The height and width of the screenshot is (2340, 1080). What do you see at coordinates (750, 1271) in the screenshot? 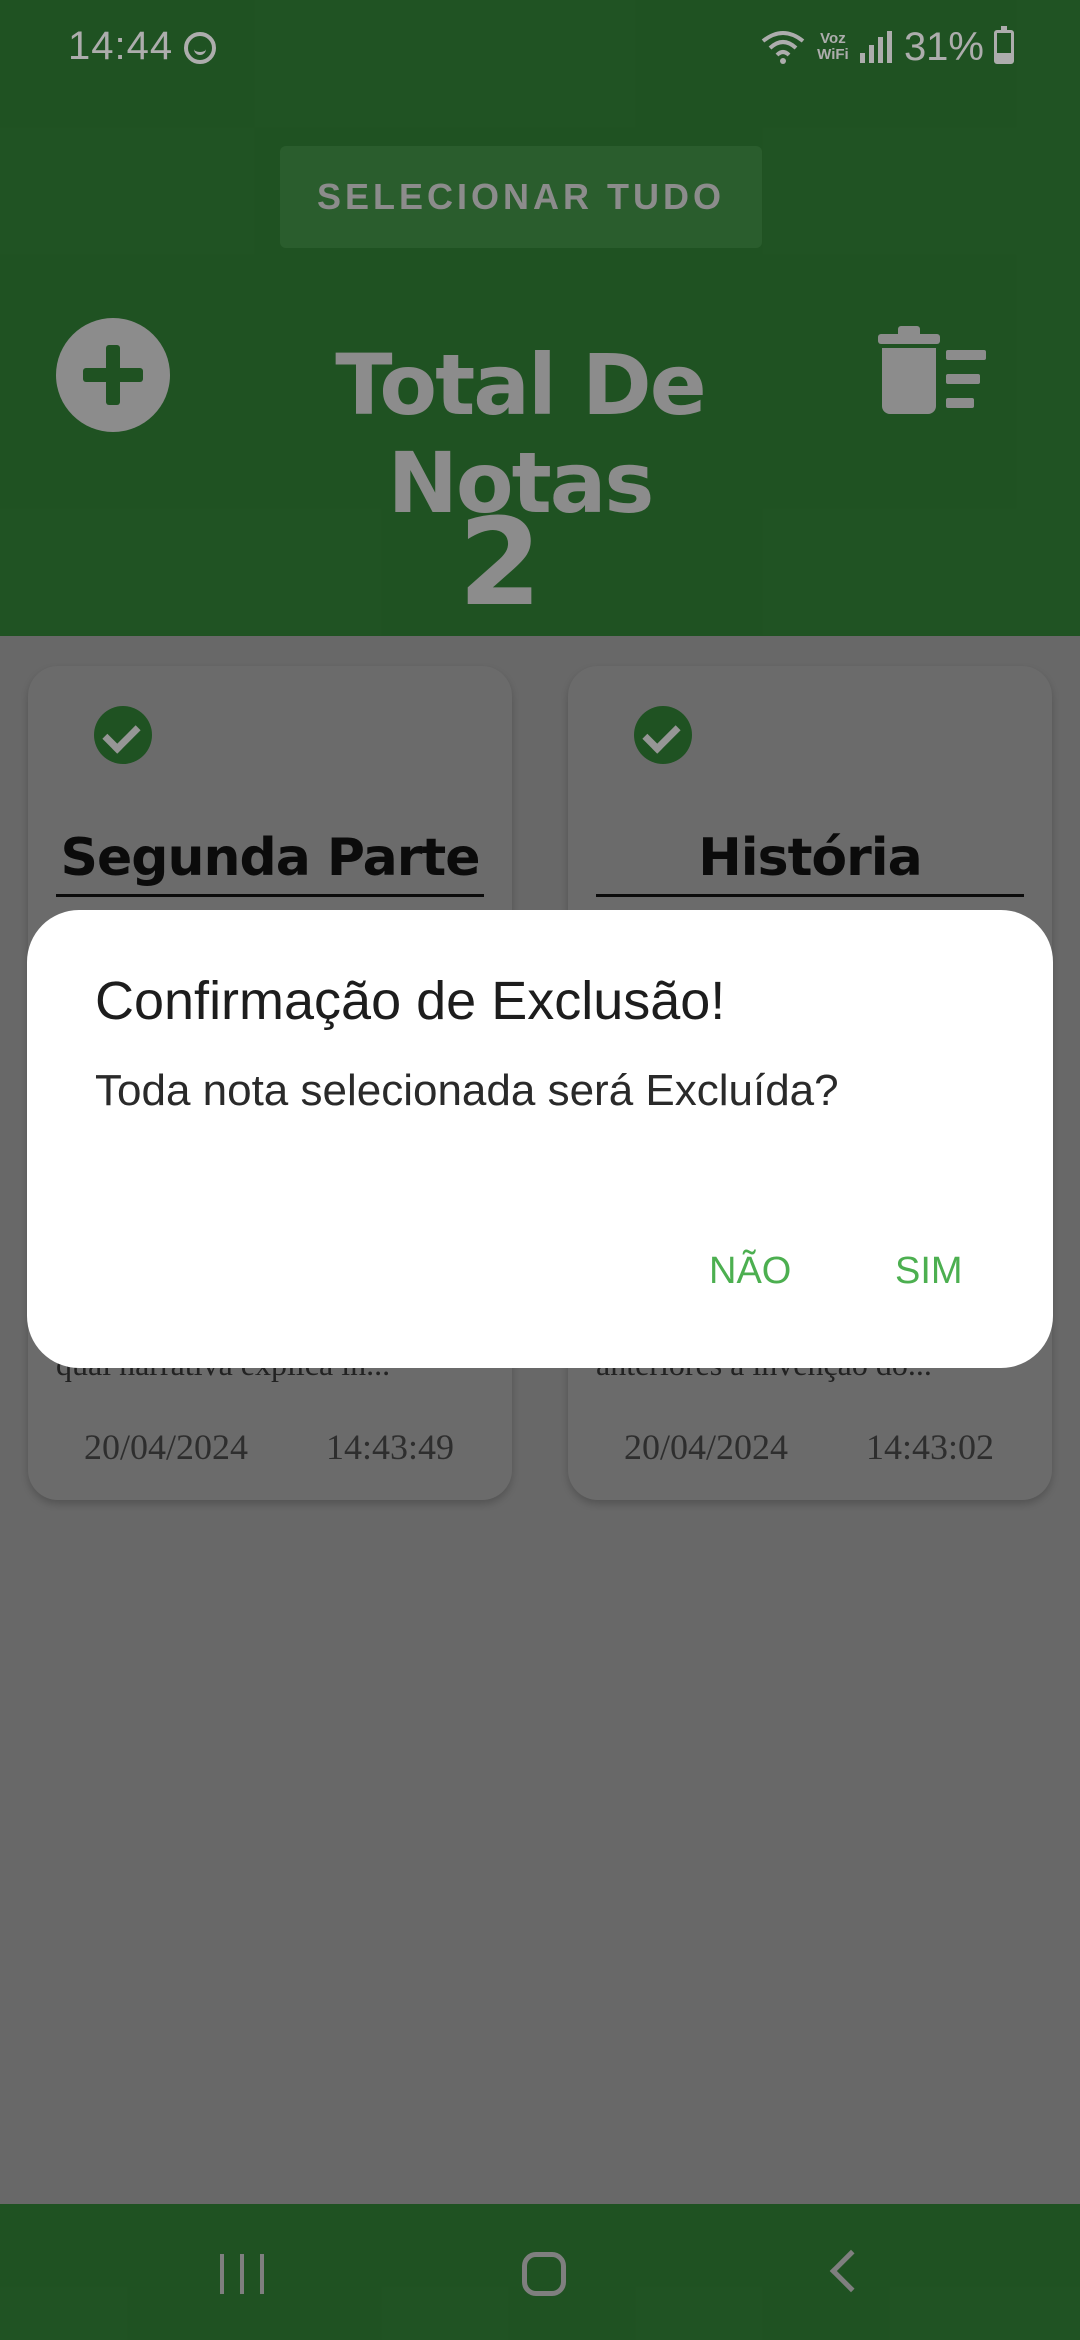
I see `no-button: NÃO` at bounding box center [750, 1271].